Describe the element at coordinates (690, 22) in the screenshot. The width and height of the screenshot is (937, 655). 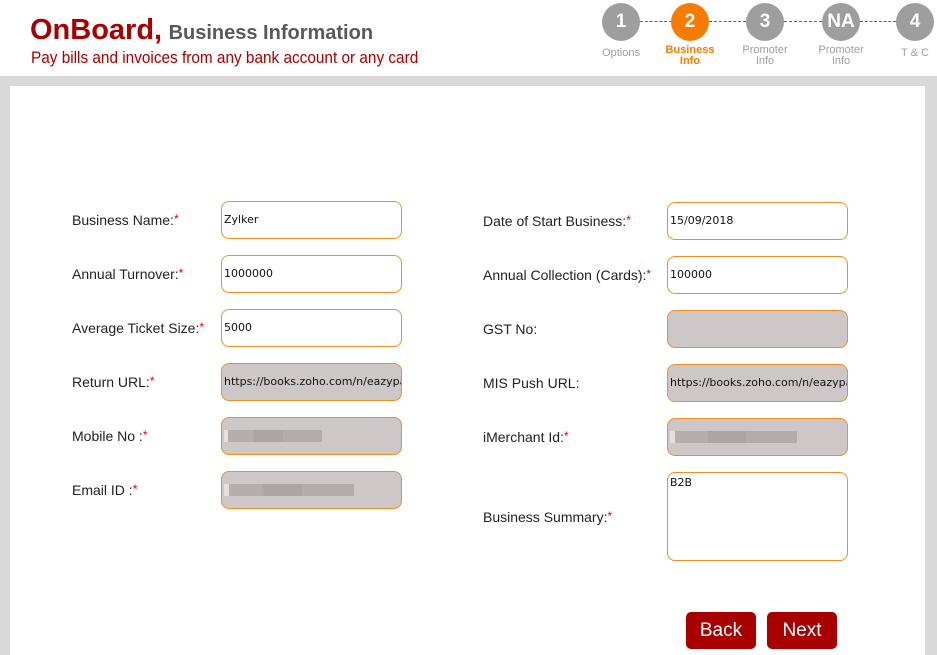
I see `step-number: 2` at that location.